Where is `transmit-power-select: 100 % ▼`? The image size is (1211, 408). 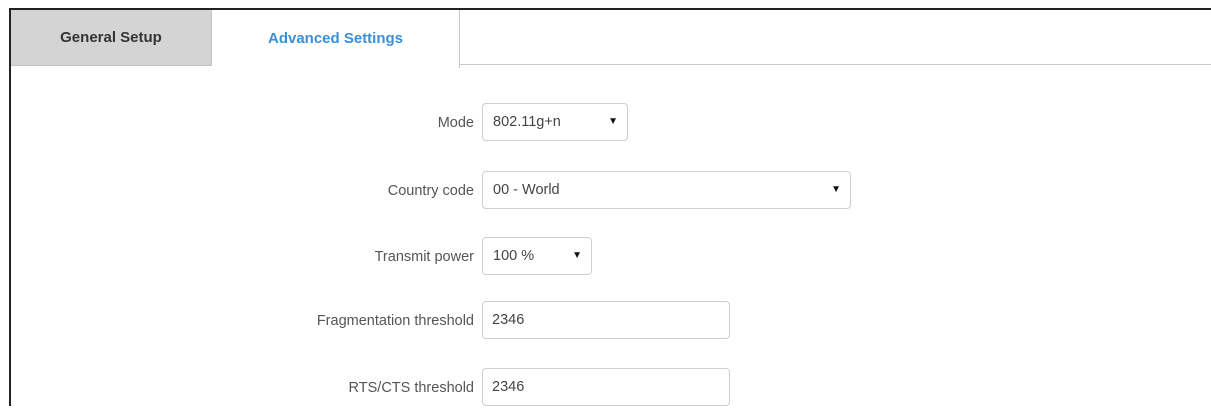 transmit-power-select: 100 % ▼ is located at coordinates (537, 256).